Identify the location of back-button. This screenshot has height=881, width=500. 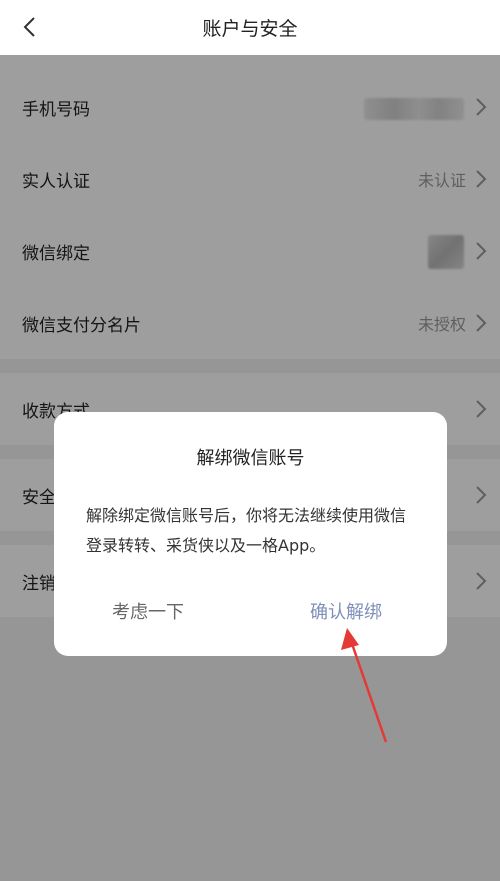
(29, 27).